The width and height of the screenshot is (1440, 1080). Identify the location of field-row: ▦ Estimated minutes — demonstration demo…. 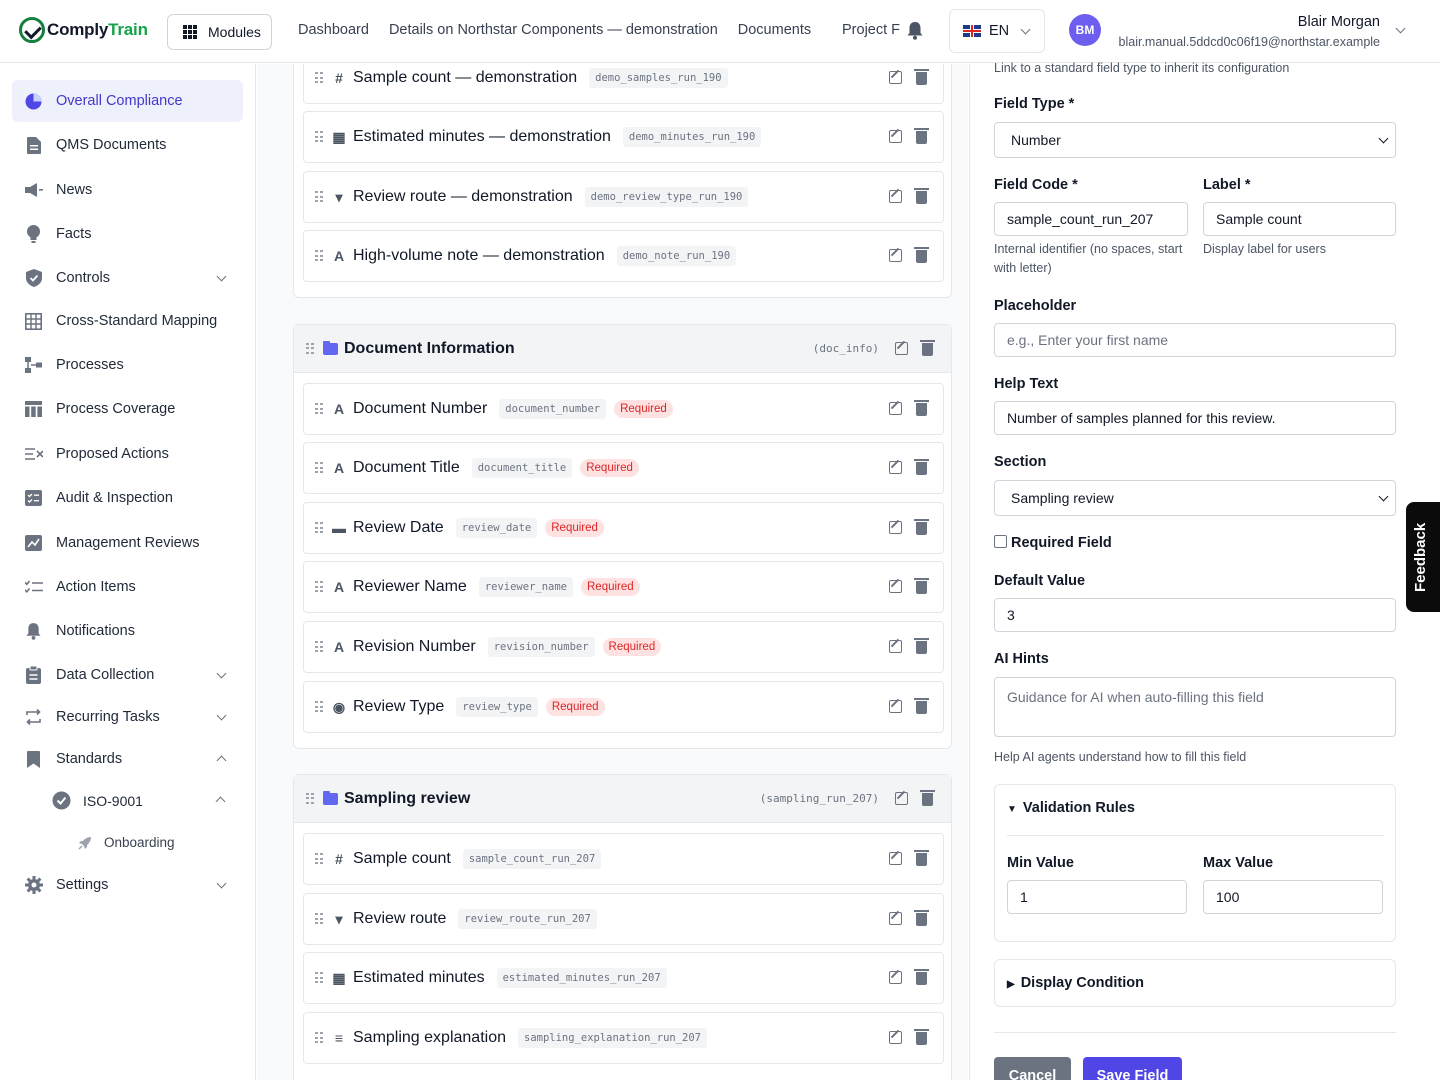
(623, 137).